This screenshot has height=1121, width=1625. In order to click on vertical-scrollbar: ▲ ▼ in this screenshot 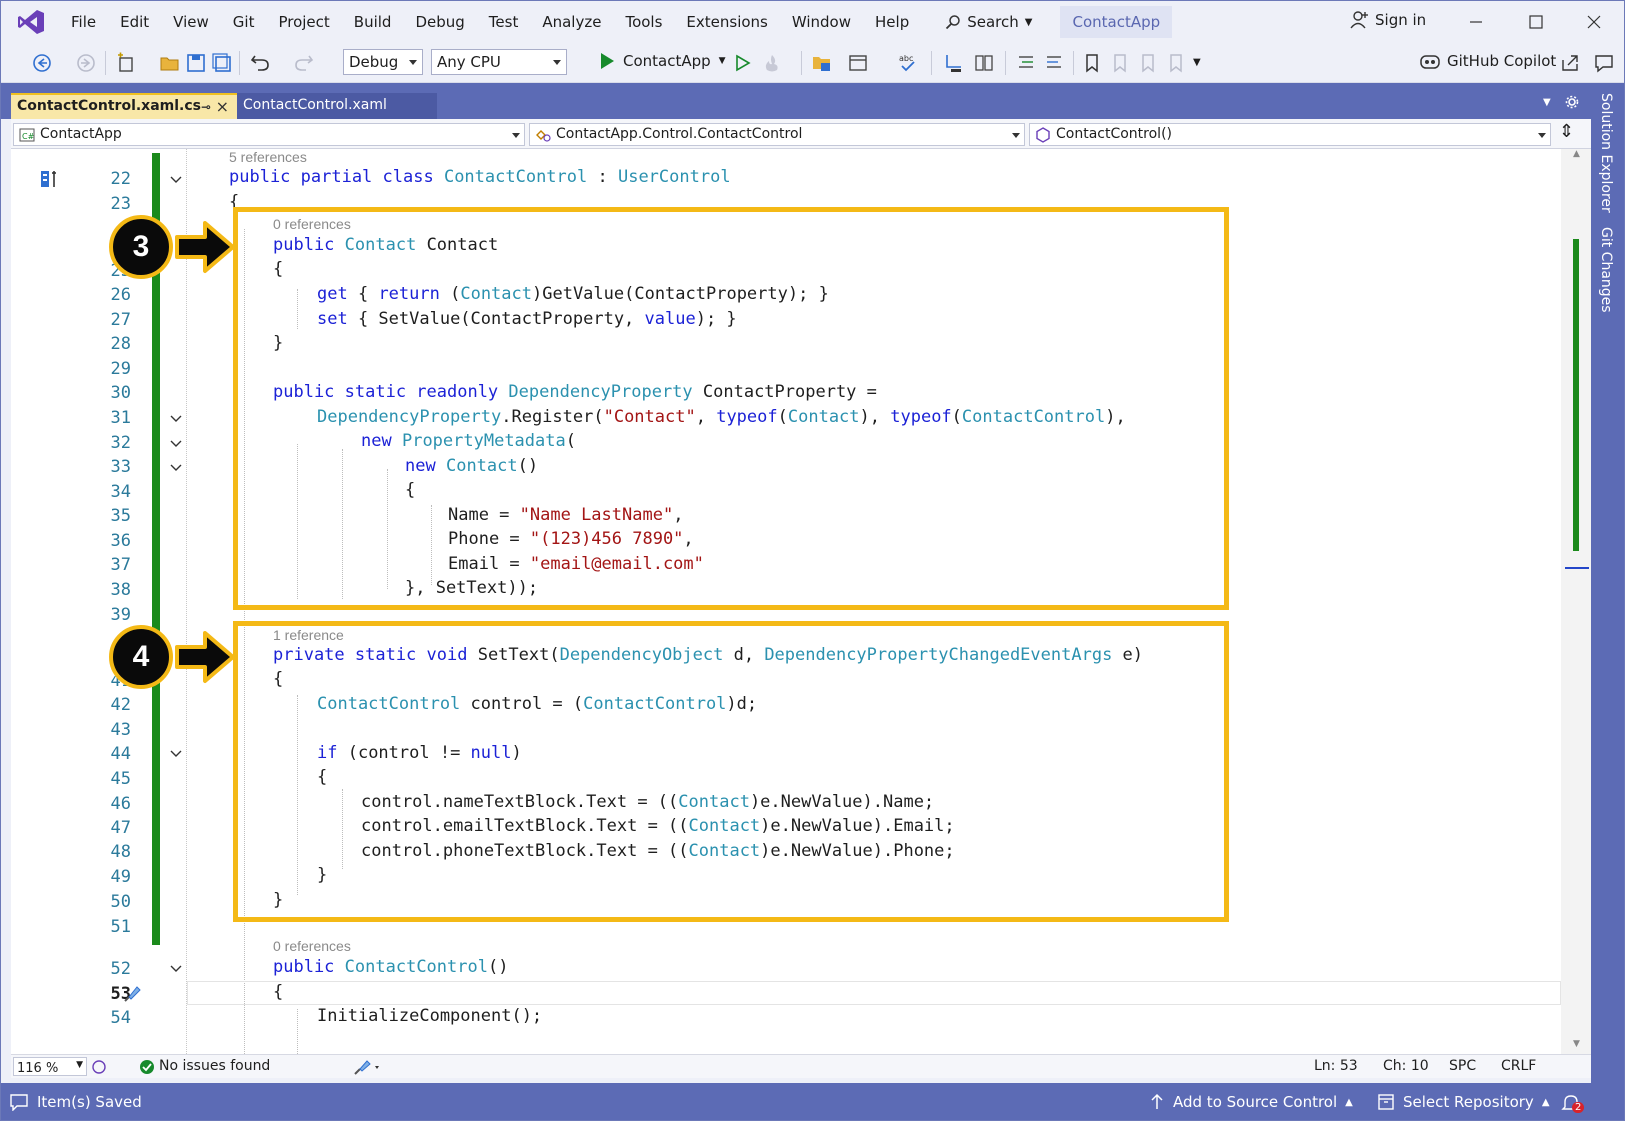, I will do `click(1576, 601)`.